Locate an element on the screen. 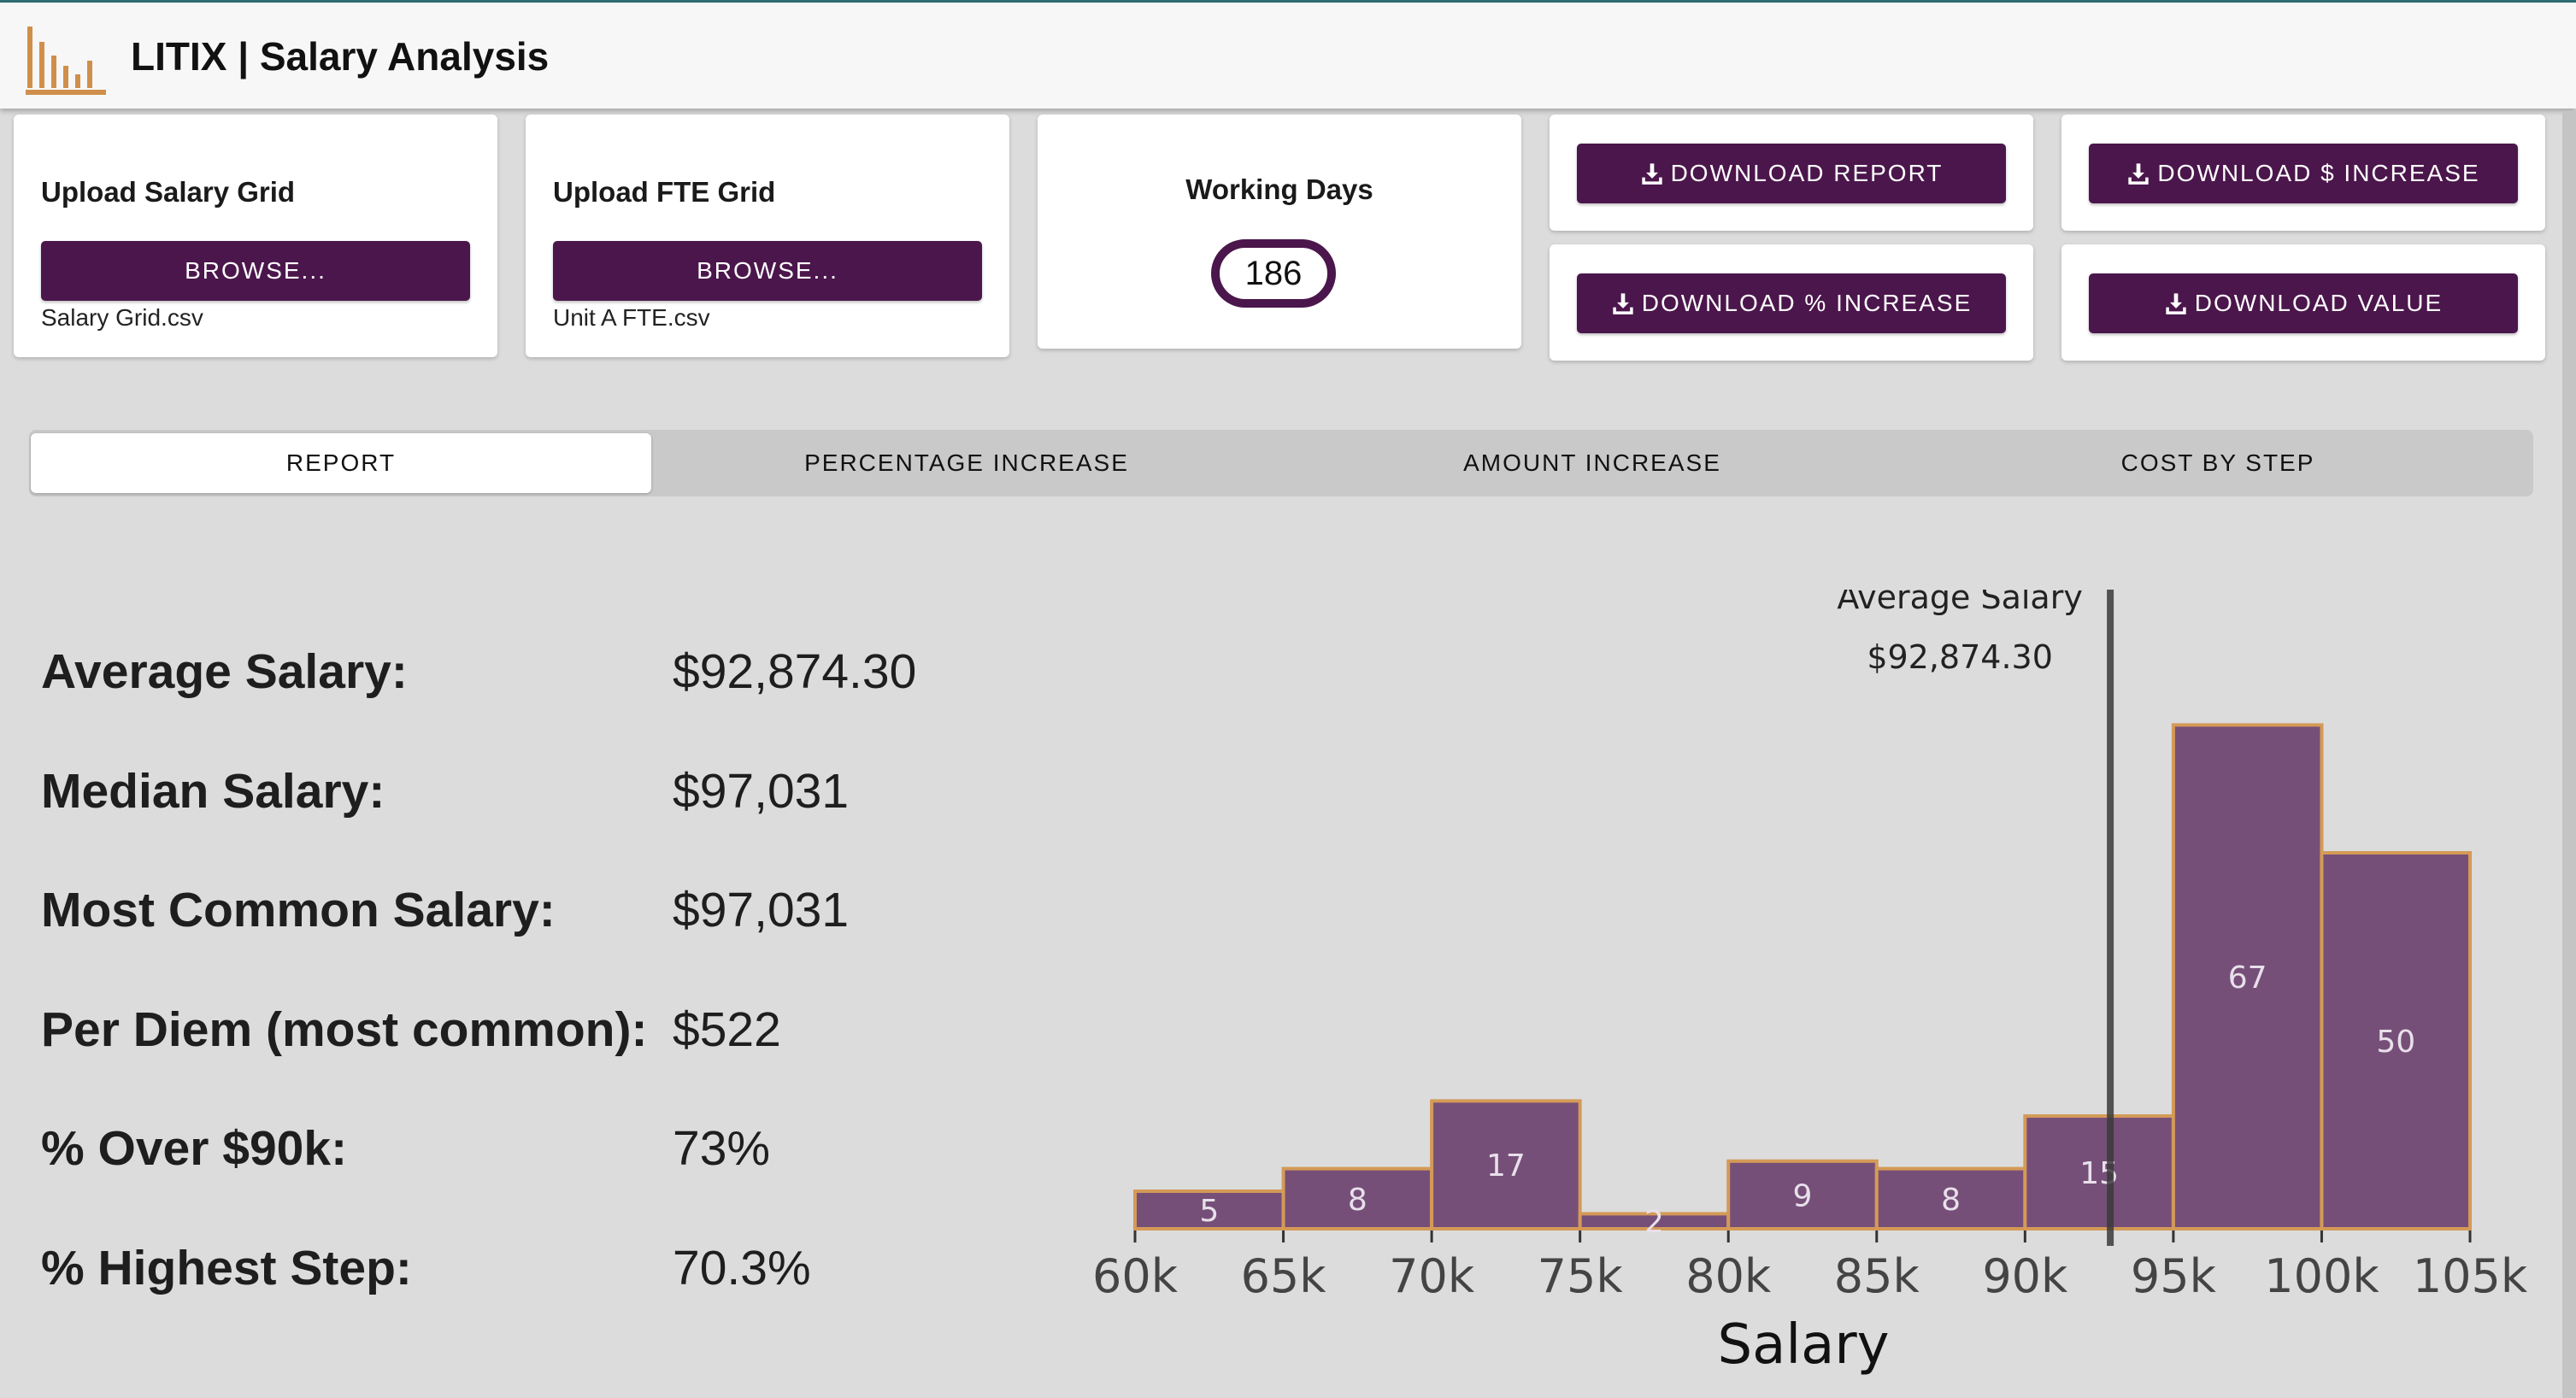 The width and height of the screenshot is (2576, 1398). x-axis-ticks: 60k 65k 70k 75k 80k 85k 90k 95k 100k 105k is located at coordinates (1810, 1267).